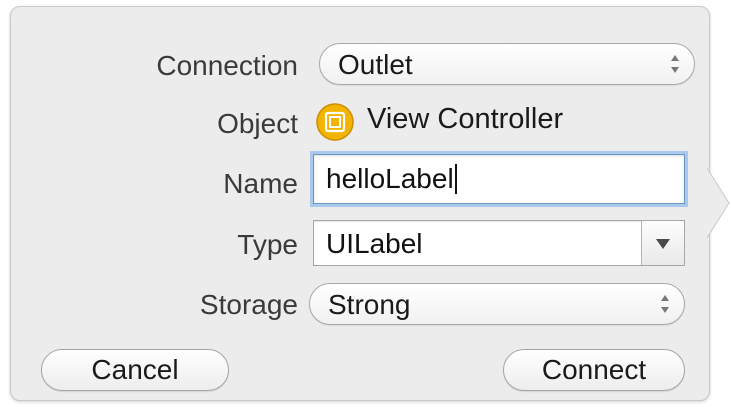 This screenshot has height=407, width=731. Describe the element at coordinates (718, 203) in the screenshot. I see `popover-arrow` at that location.